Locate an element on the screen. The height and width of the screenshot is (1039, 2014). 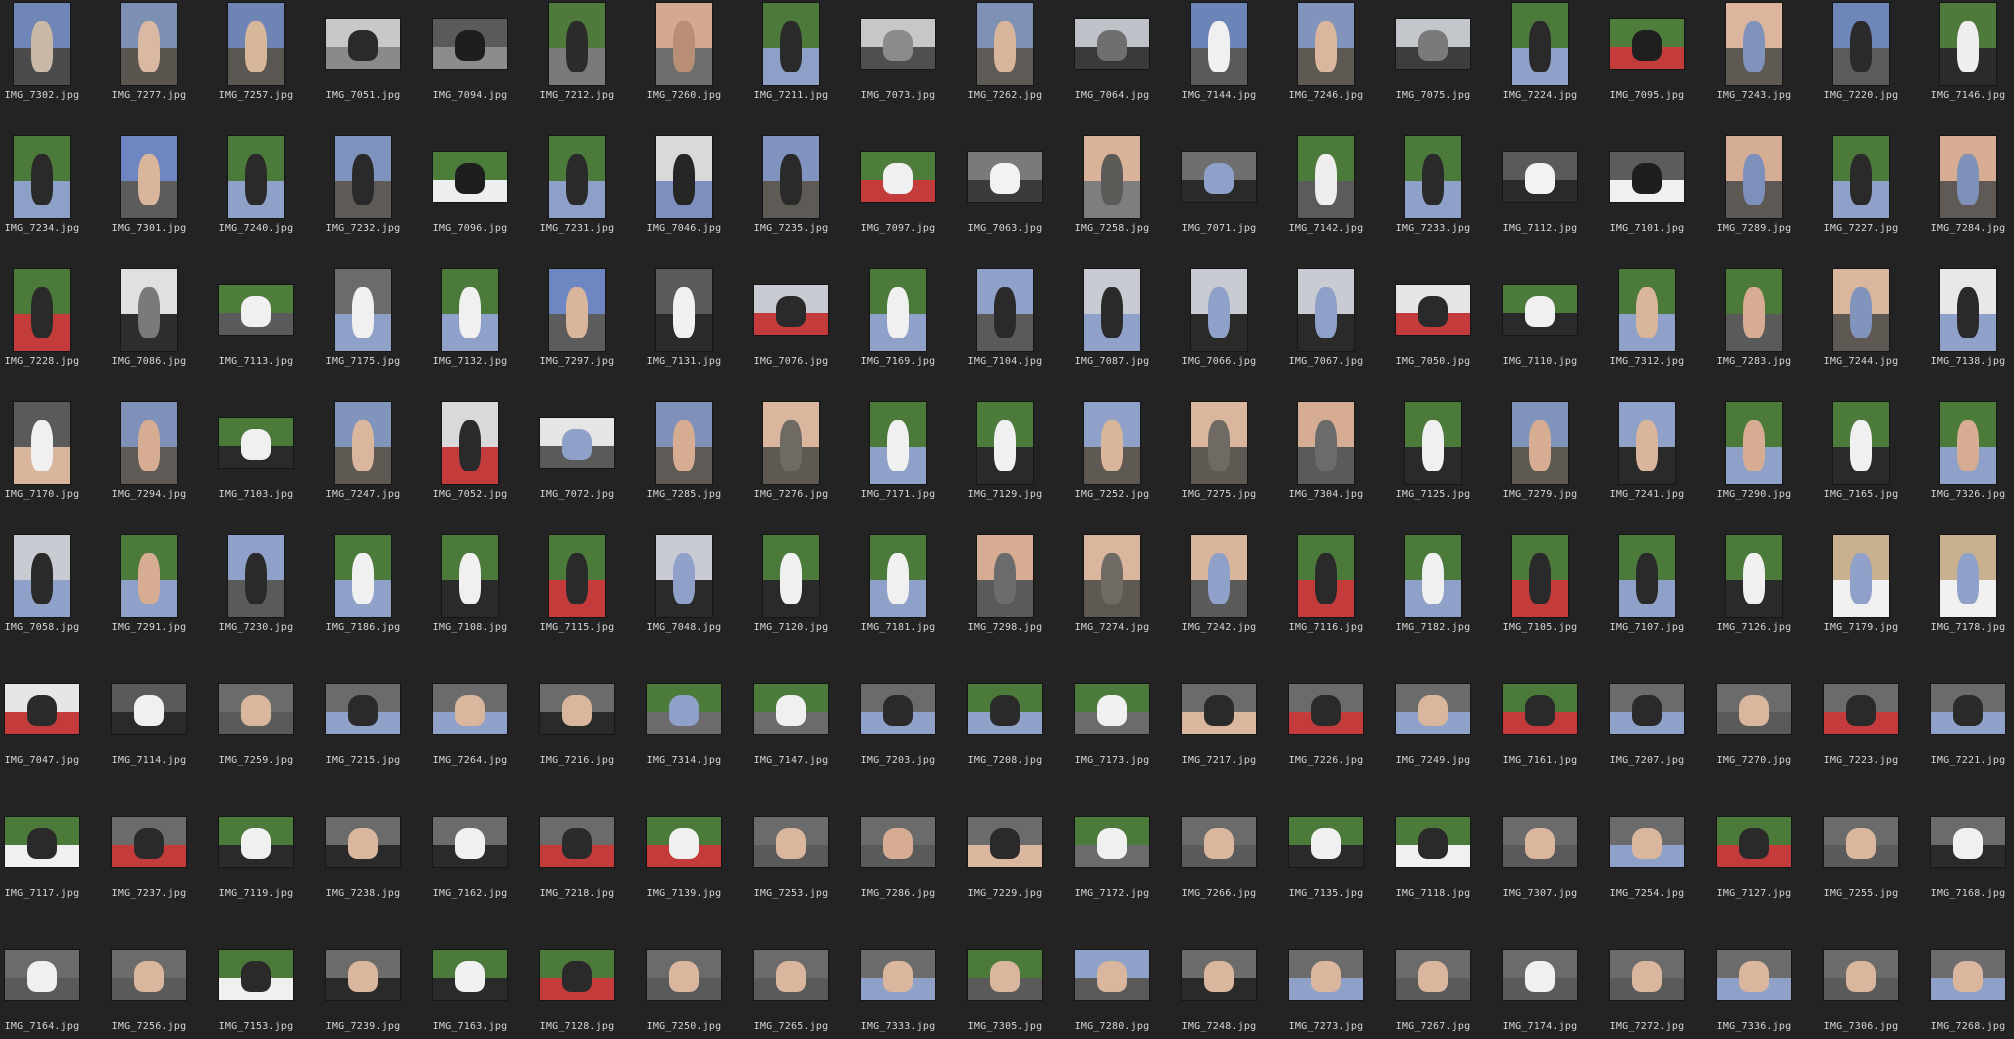
thumbnail: IMG_7265.jpg is located at coordinates (791, 985).